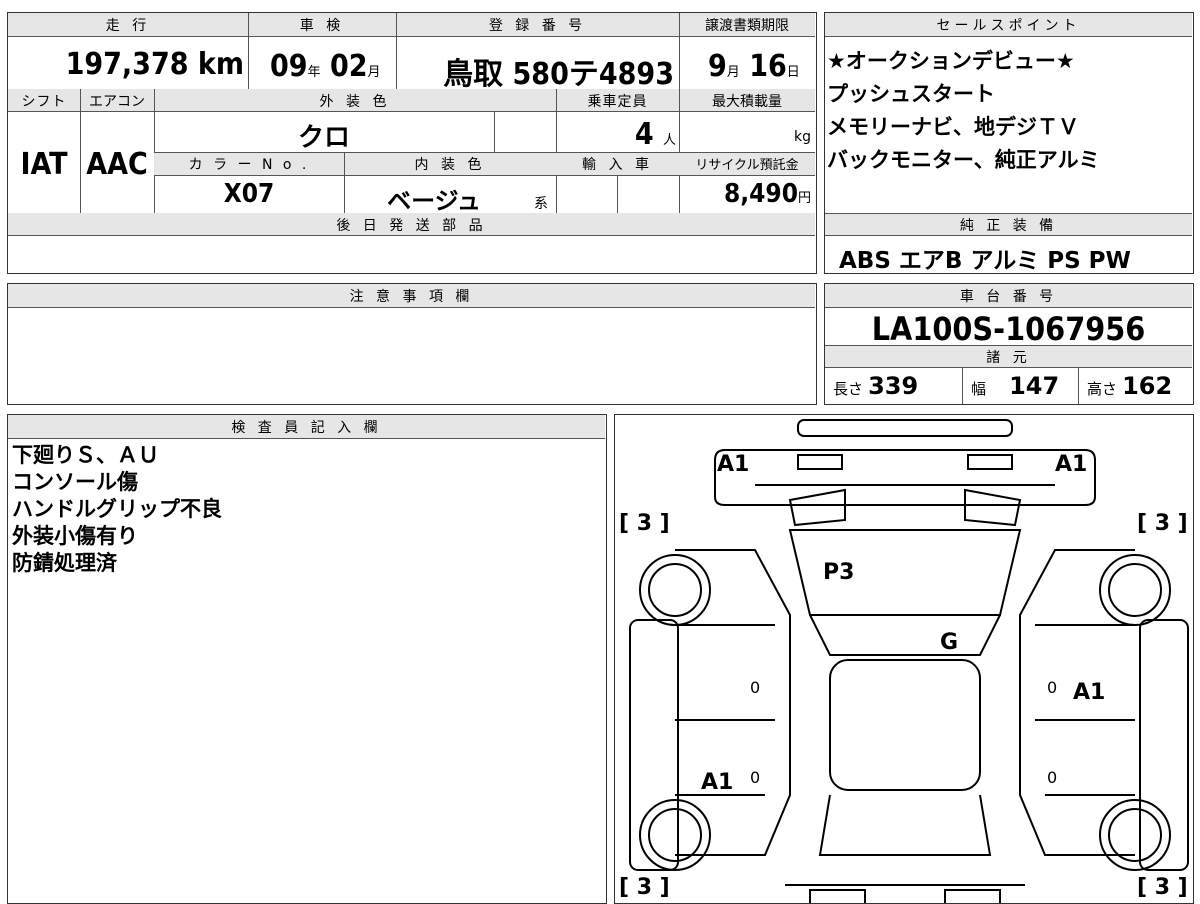 The image size is (1200, 904). Describe the element at coordinates (963, 160) in the screenshot. I see `sales-point-line: バックモニター、純正アルミ` at that location.